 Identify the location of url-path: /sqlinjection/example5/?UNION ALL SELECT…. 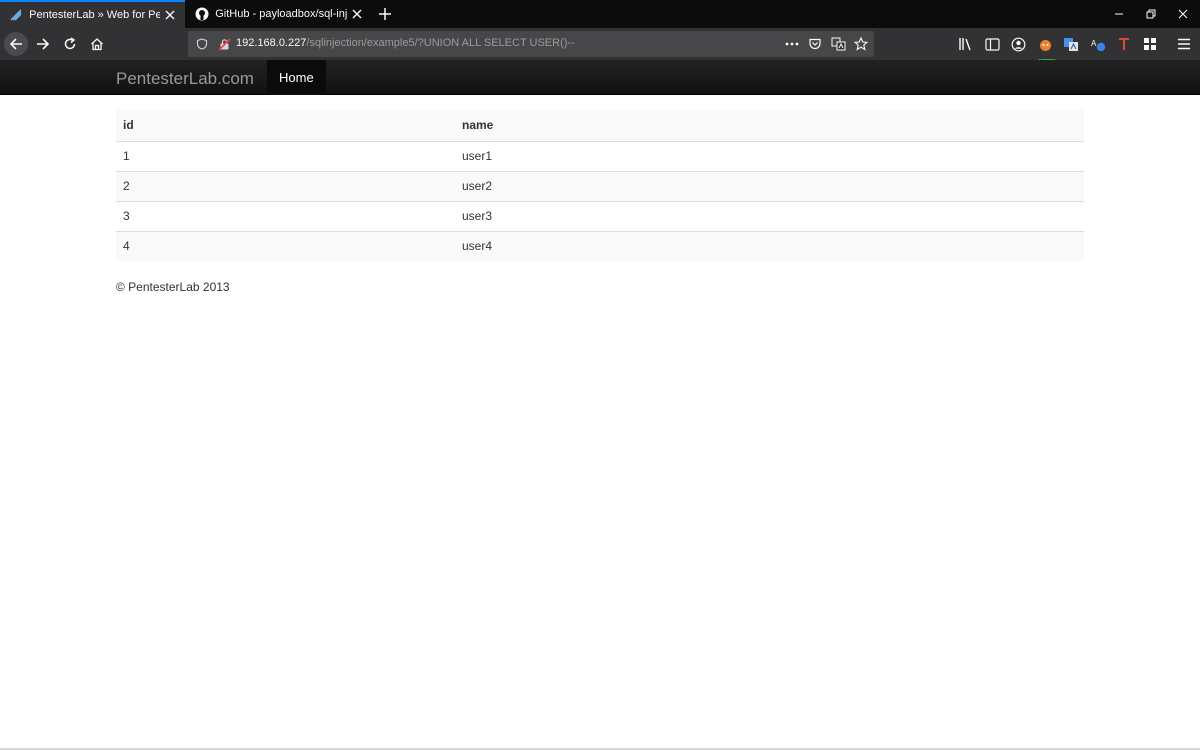
(440, 43).